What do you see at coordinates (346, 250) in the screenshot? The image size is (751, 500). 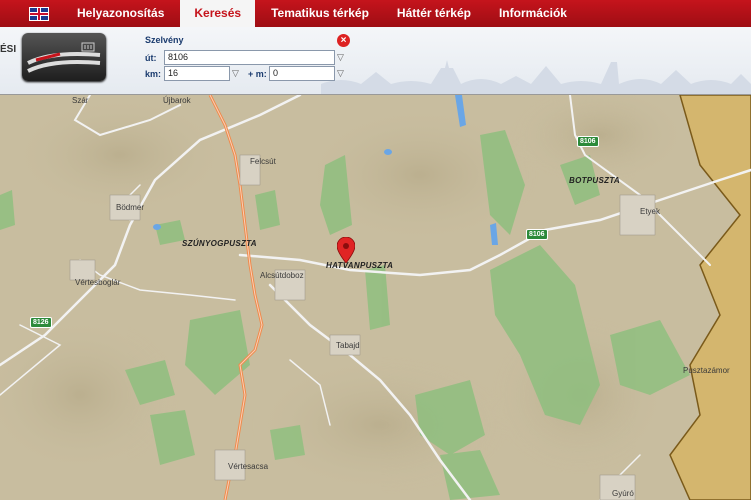 I see `map-pin-icon` at bounding box center [346, 250].